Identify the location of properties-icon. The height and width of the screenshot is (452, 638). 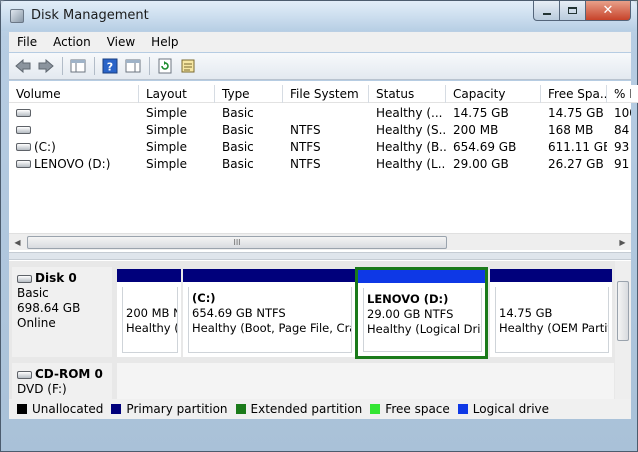
(188, 66).